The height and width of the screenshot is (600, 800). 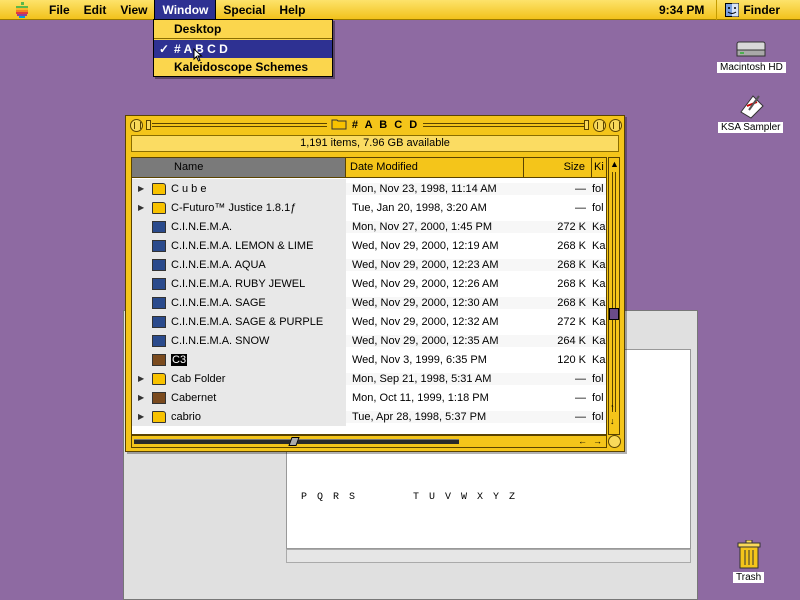 I want to click on menu-item-kaleidoscope-schemes: Kaleidoscope Schemes, so click(x=243, y=67).